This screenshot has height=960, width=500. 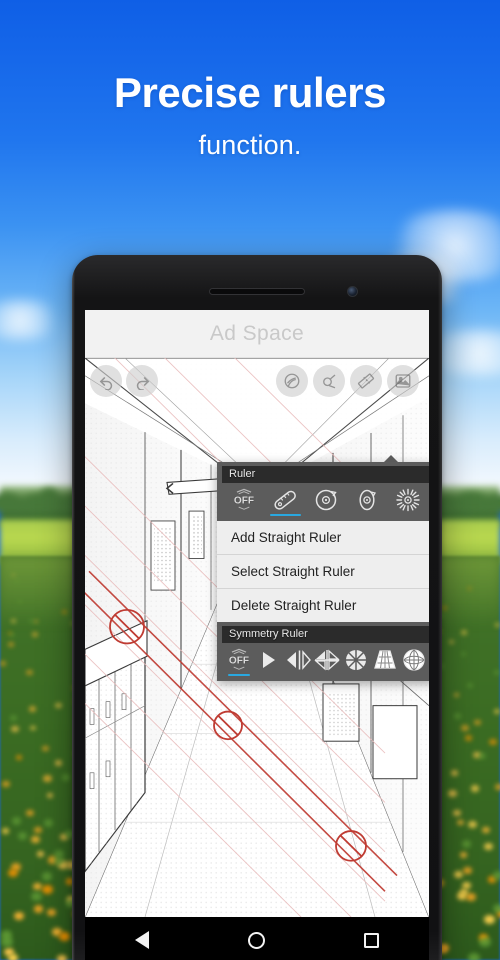 I want to click on radial-ruler-icon, so click(x=407, y=501).